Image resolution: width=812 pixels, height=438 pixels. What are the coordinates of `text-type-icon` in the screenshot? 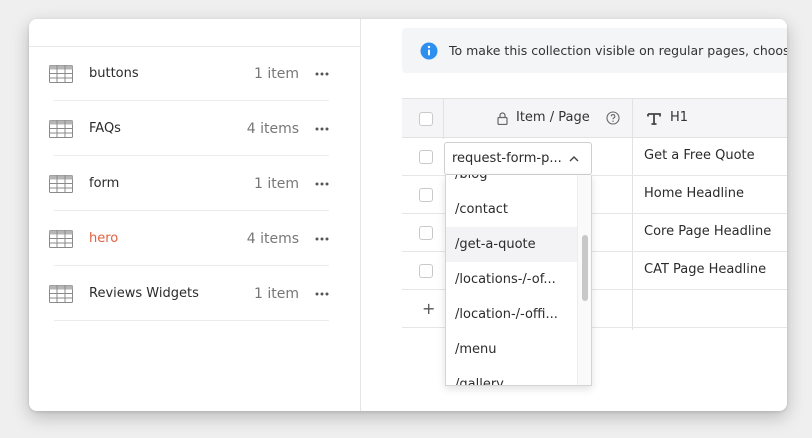 It's located at (654, 119).